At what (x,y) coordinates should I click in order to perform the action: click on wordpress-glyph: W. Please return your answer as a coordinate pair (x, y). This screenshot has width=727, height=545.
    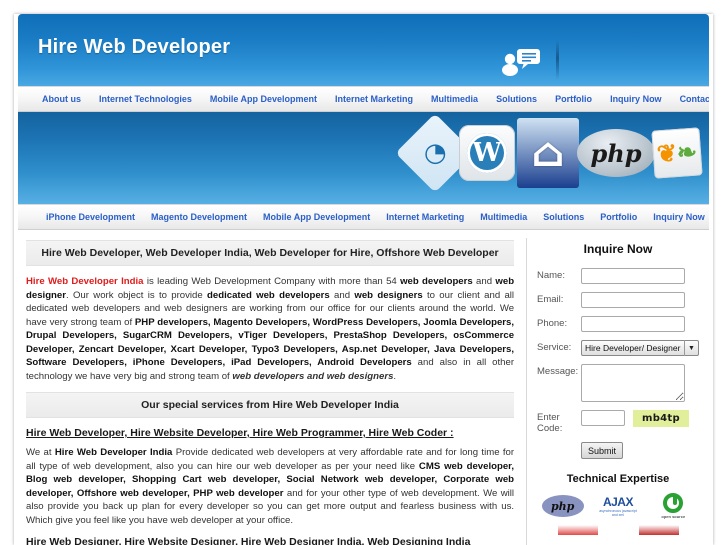
    Looking at the image, I should click on (487, 153).